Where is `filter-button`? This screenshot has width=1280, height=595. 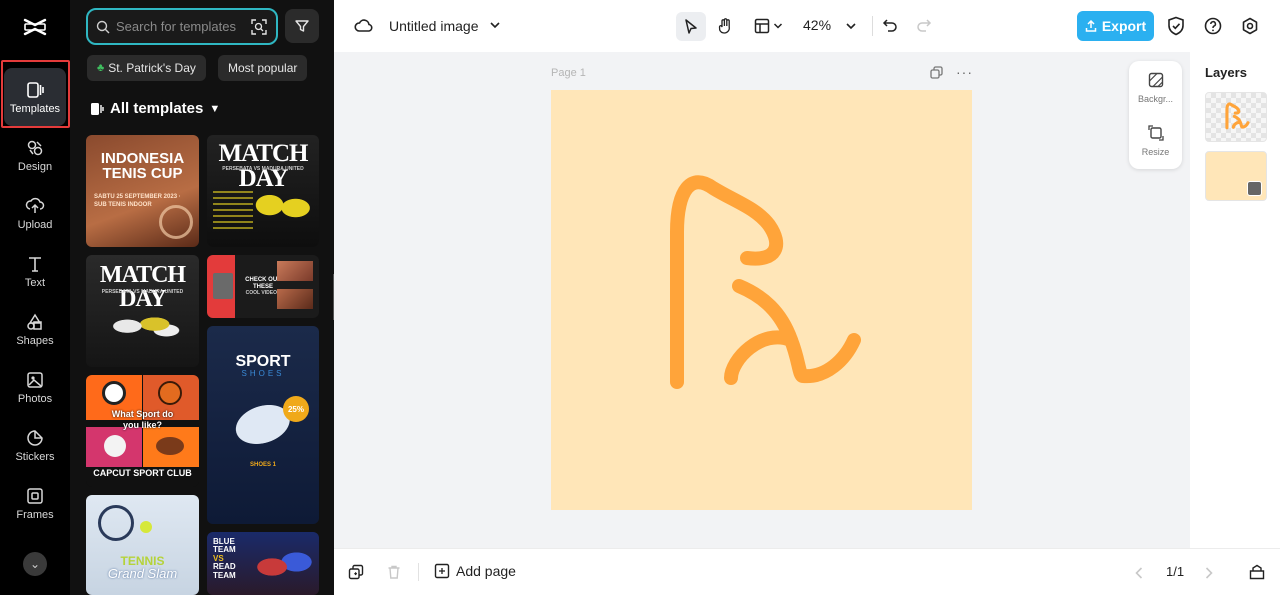
filter-button is located at coordinates (302, 26).